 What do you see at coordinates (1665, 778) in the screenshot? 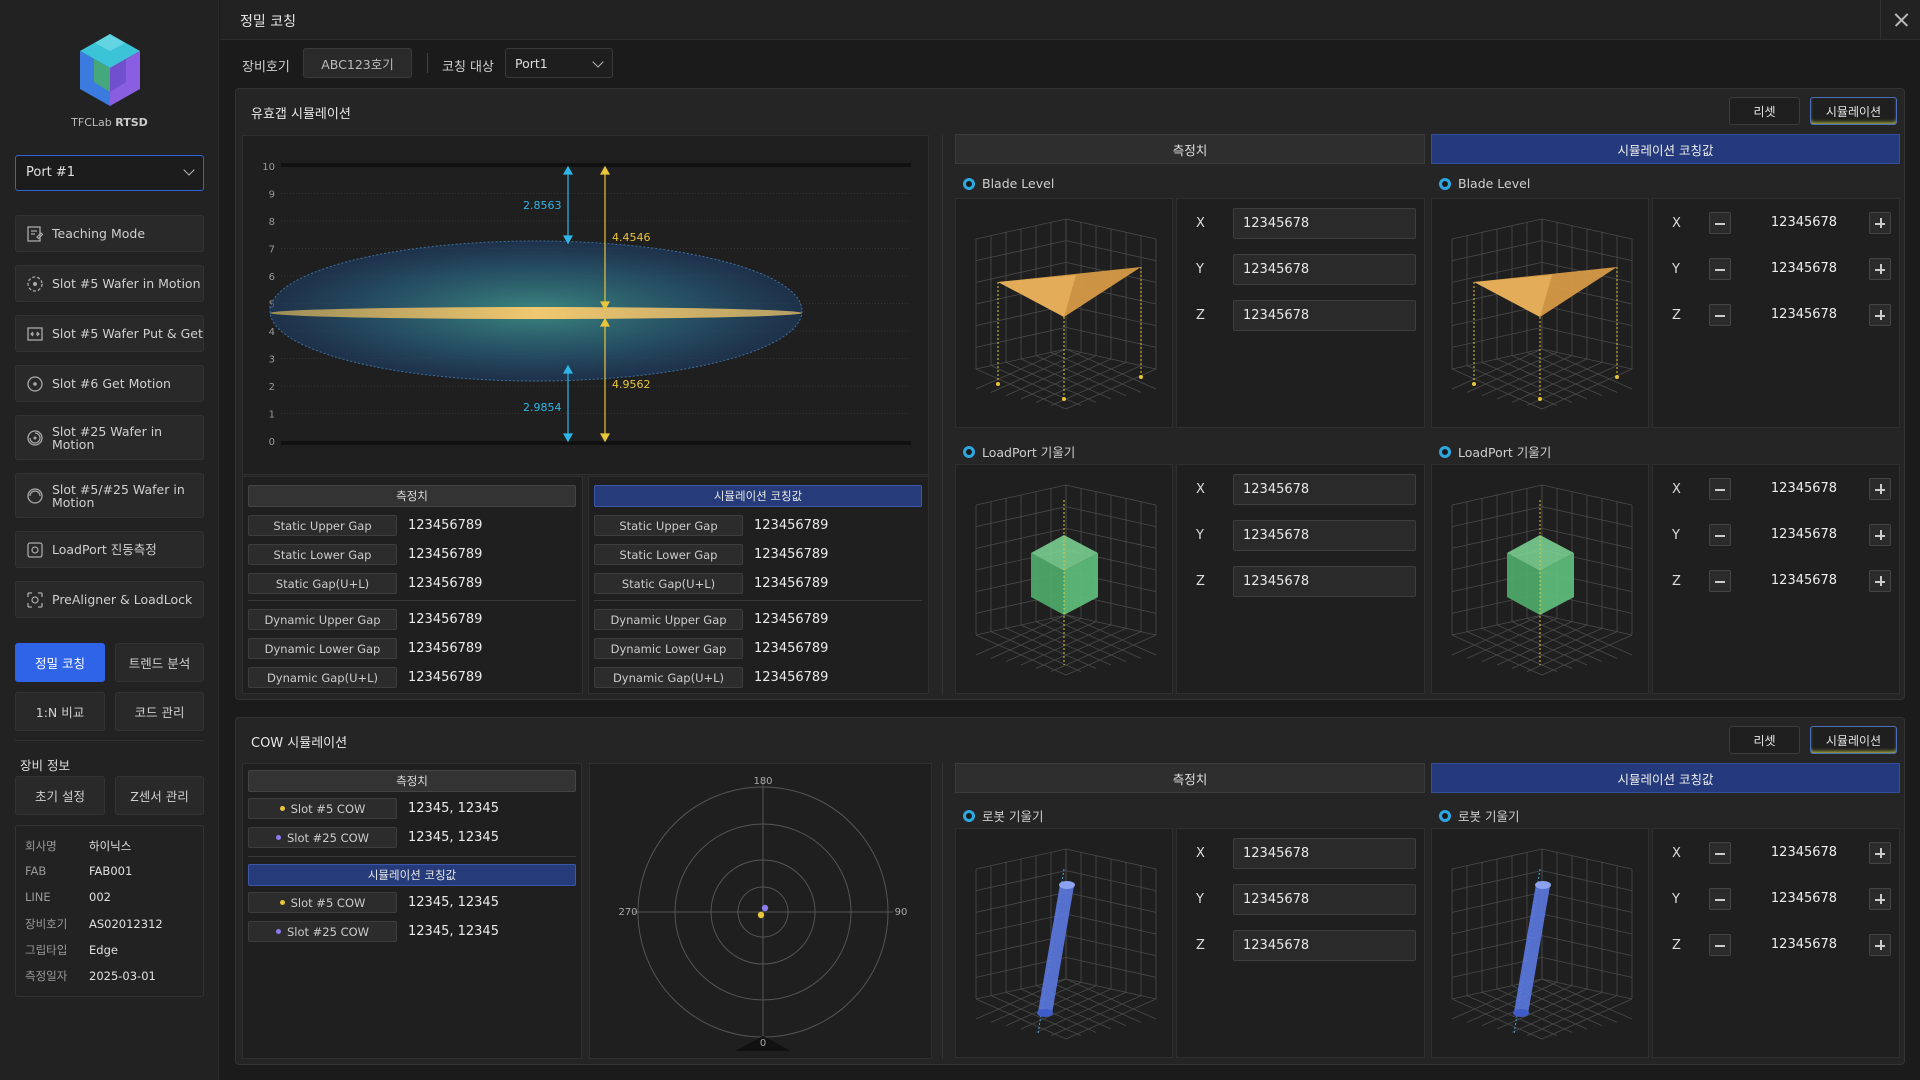
I see `cow-col-sim: 시뮬레이션 코칭값` at bounding box center [1665, 778].